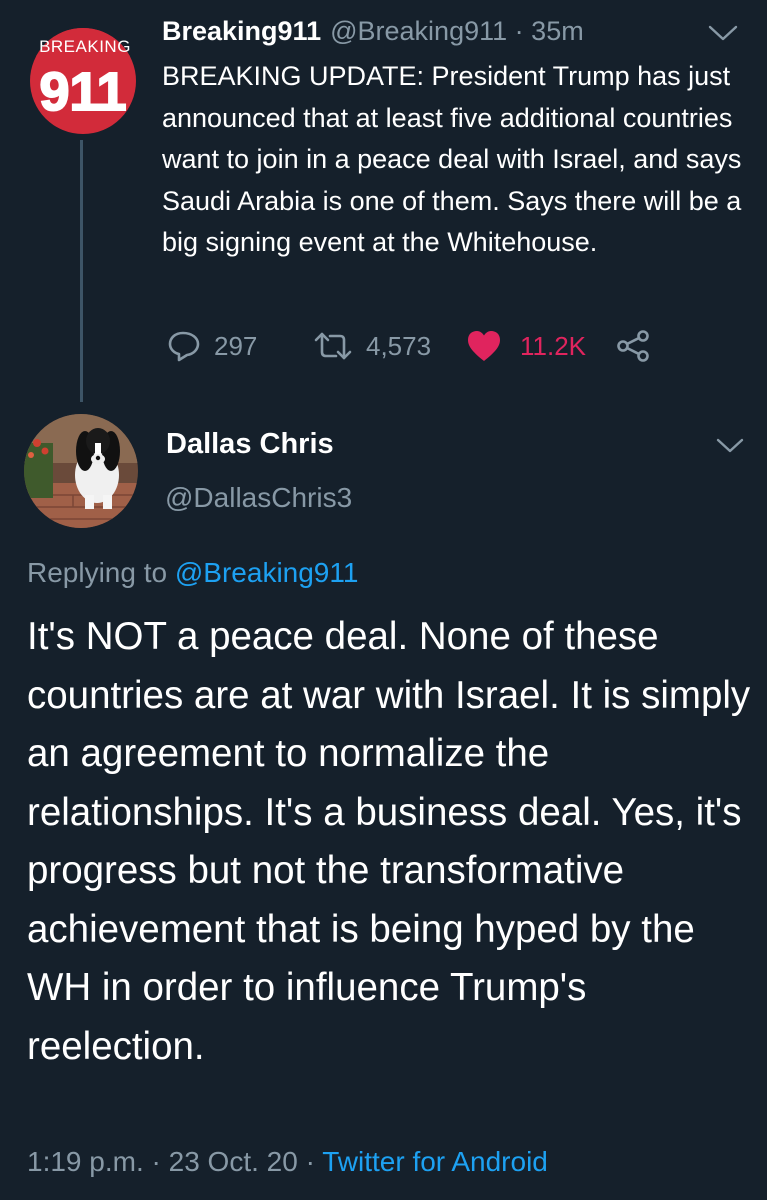  Describe the element at coordinates (236, 345) in the screenshot. I see `reply-count: 297` at that location.